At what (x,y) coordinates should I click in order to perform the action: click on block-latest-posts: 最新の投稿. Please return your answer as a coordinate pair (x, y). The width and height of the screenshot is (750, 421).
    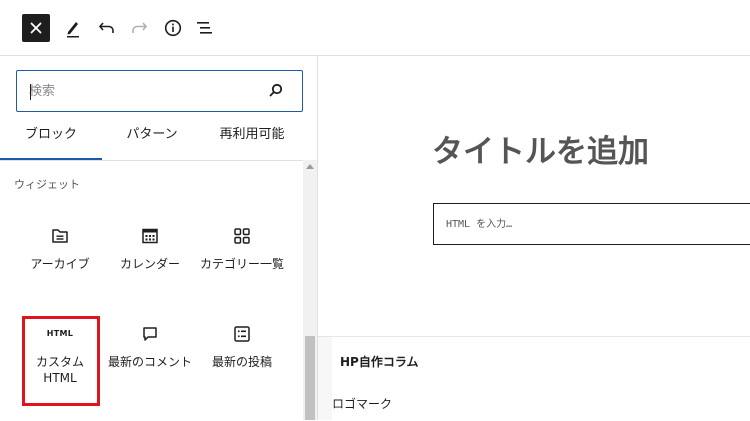
    Looking at the image, I should click on (242, 347).